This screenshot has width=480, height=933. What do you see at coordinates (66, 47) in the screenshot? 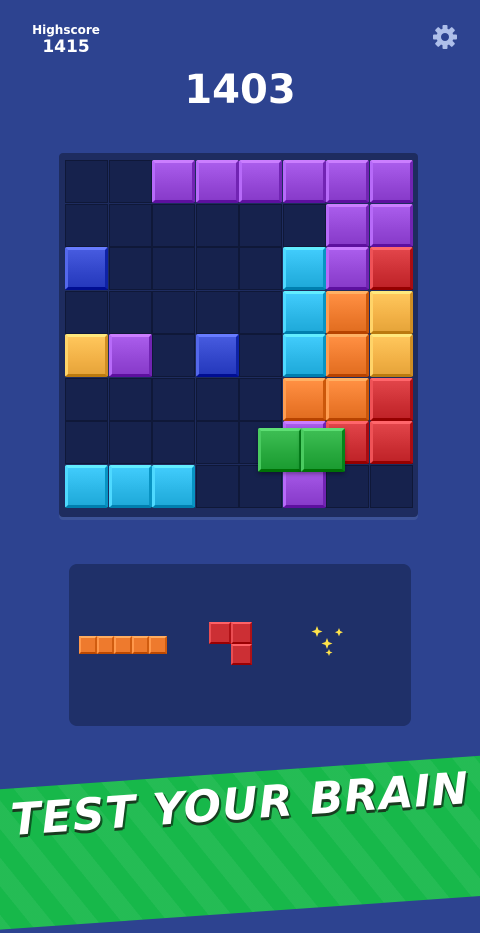
I see `highscore-value: 1415` at bounding box center [66, 47].